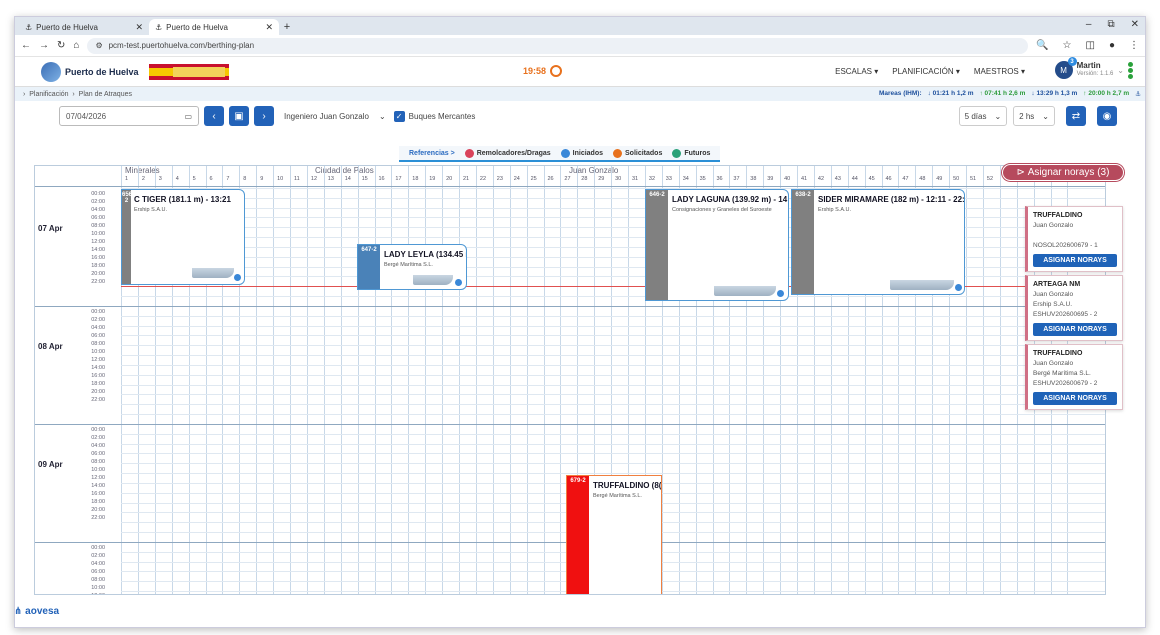 The height and width of the screenshot is (635, 1160). What do you see at coordinates (44, 45) in the screenshot?
I see `forward-icon: →` at bounding box center [44, 45].